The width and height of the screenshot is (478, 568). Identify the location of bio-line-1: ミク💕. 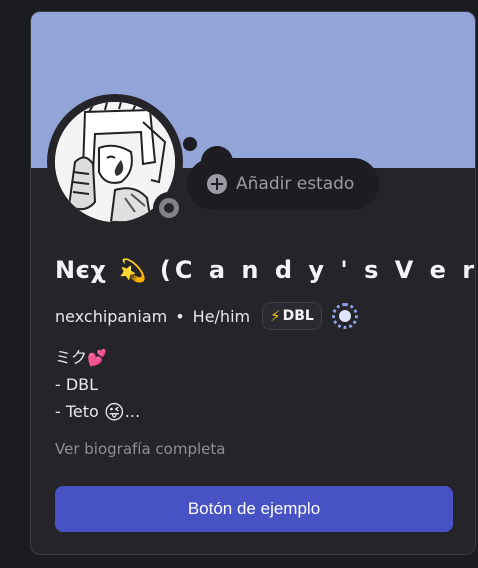
(97, 357).